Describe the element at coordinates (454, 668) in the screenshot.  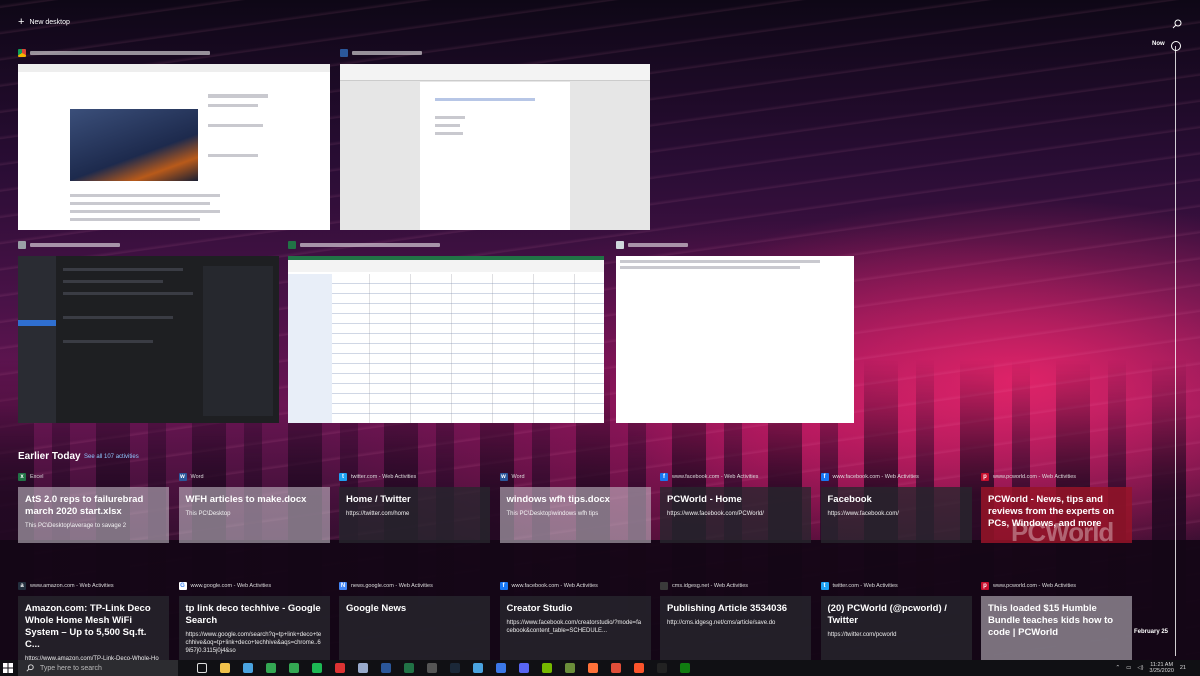
I see `taskbar-steam-icon` at that location.